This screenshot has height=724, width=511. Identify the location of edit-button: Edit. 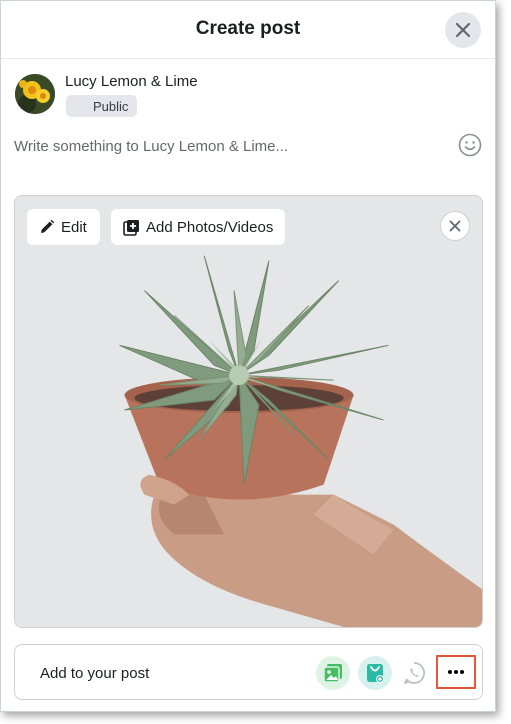
(63, 227).